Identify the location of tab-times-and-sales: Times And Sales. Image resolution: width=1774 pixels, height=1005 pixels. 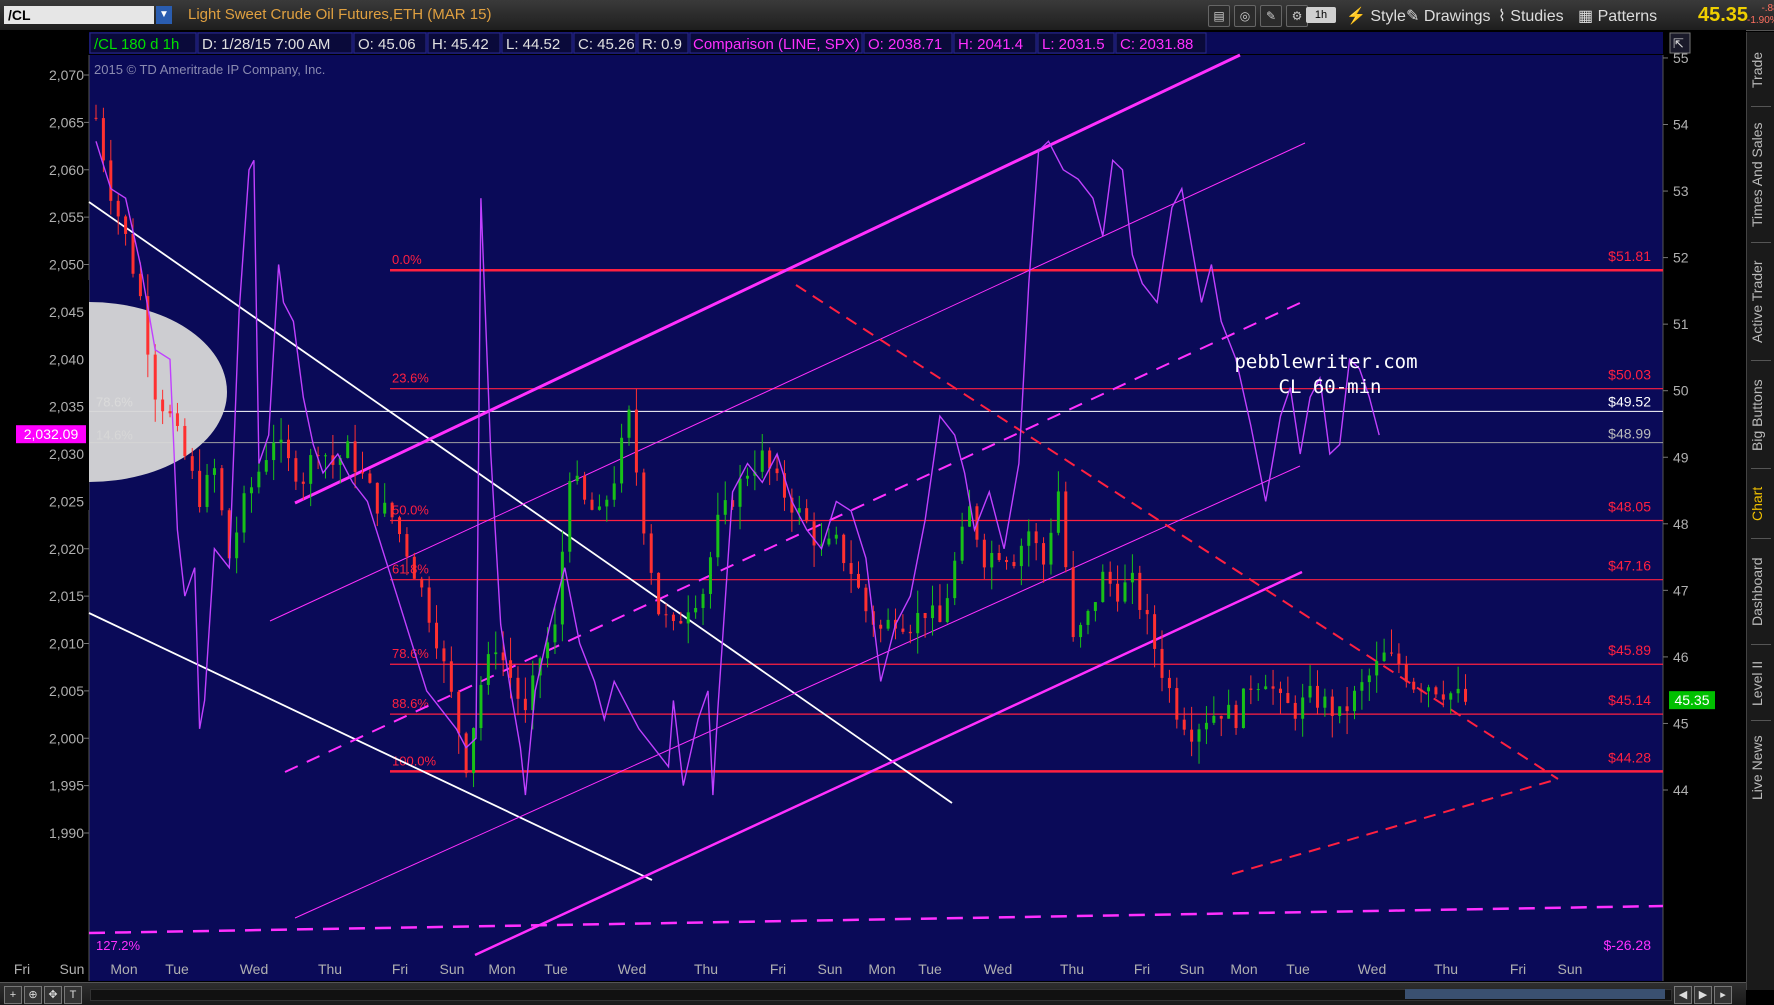
(1761, 175).